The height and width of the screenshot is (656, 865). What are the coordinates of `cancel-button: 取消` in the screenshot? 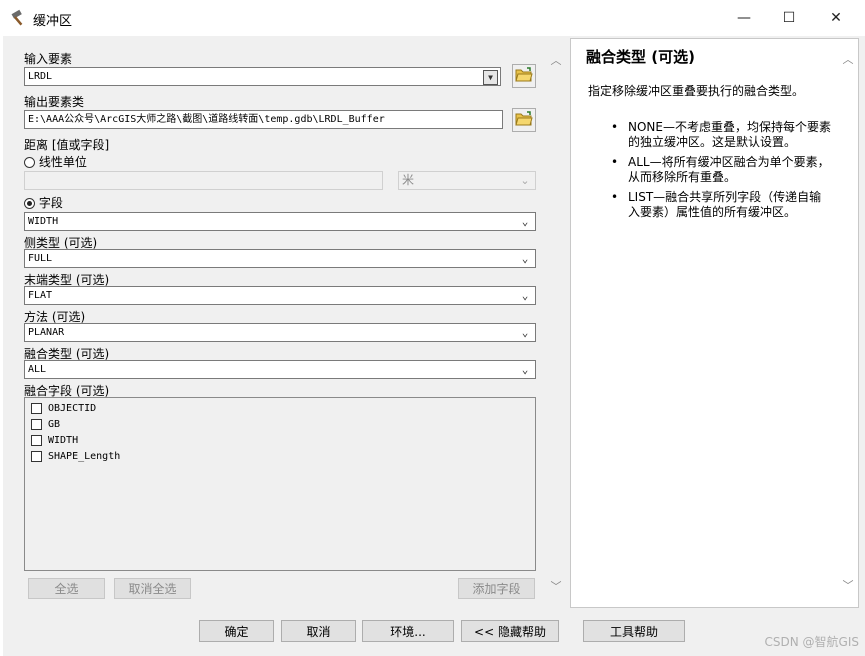 It's located at (318, 631).